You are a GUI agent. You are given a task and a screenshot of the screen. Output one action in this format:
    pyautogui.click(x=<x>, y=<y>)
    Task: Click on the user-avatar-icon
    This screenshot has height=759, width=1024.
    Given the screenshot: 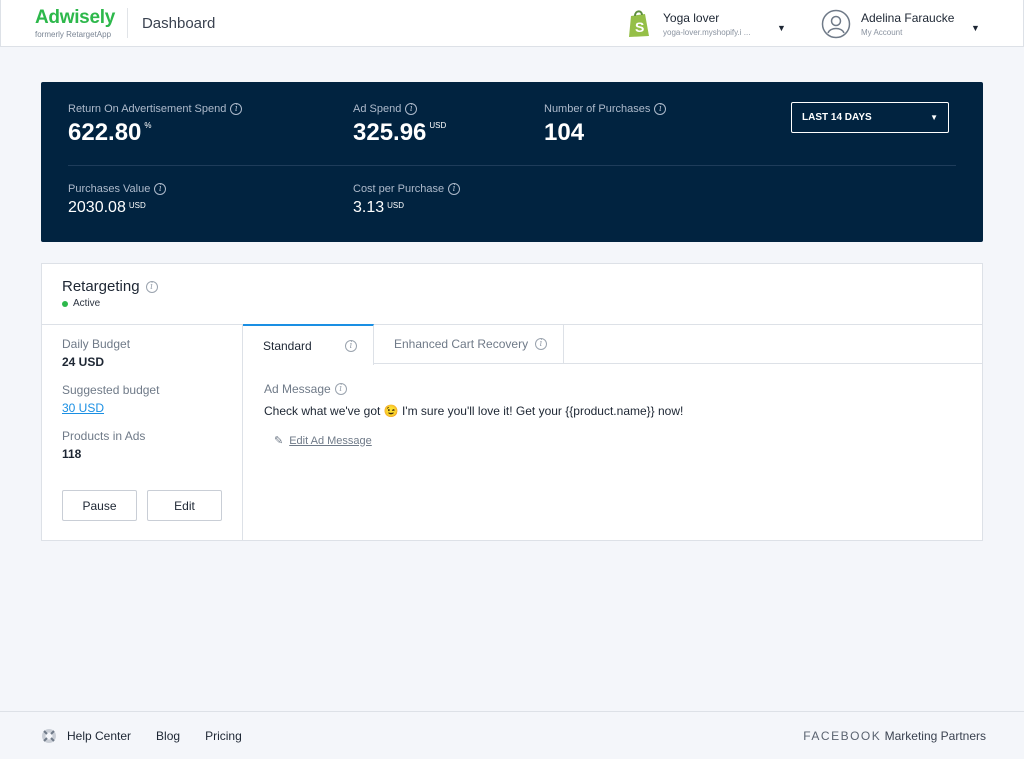 What is the action you would take?
    pyautogui.click(x=836, y=24)
    